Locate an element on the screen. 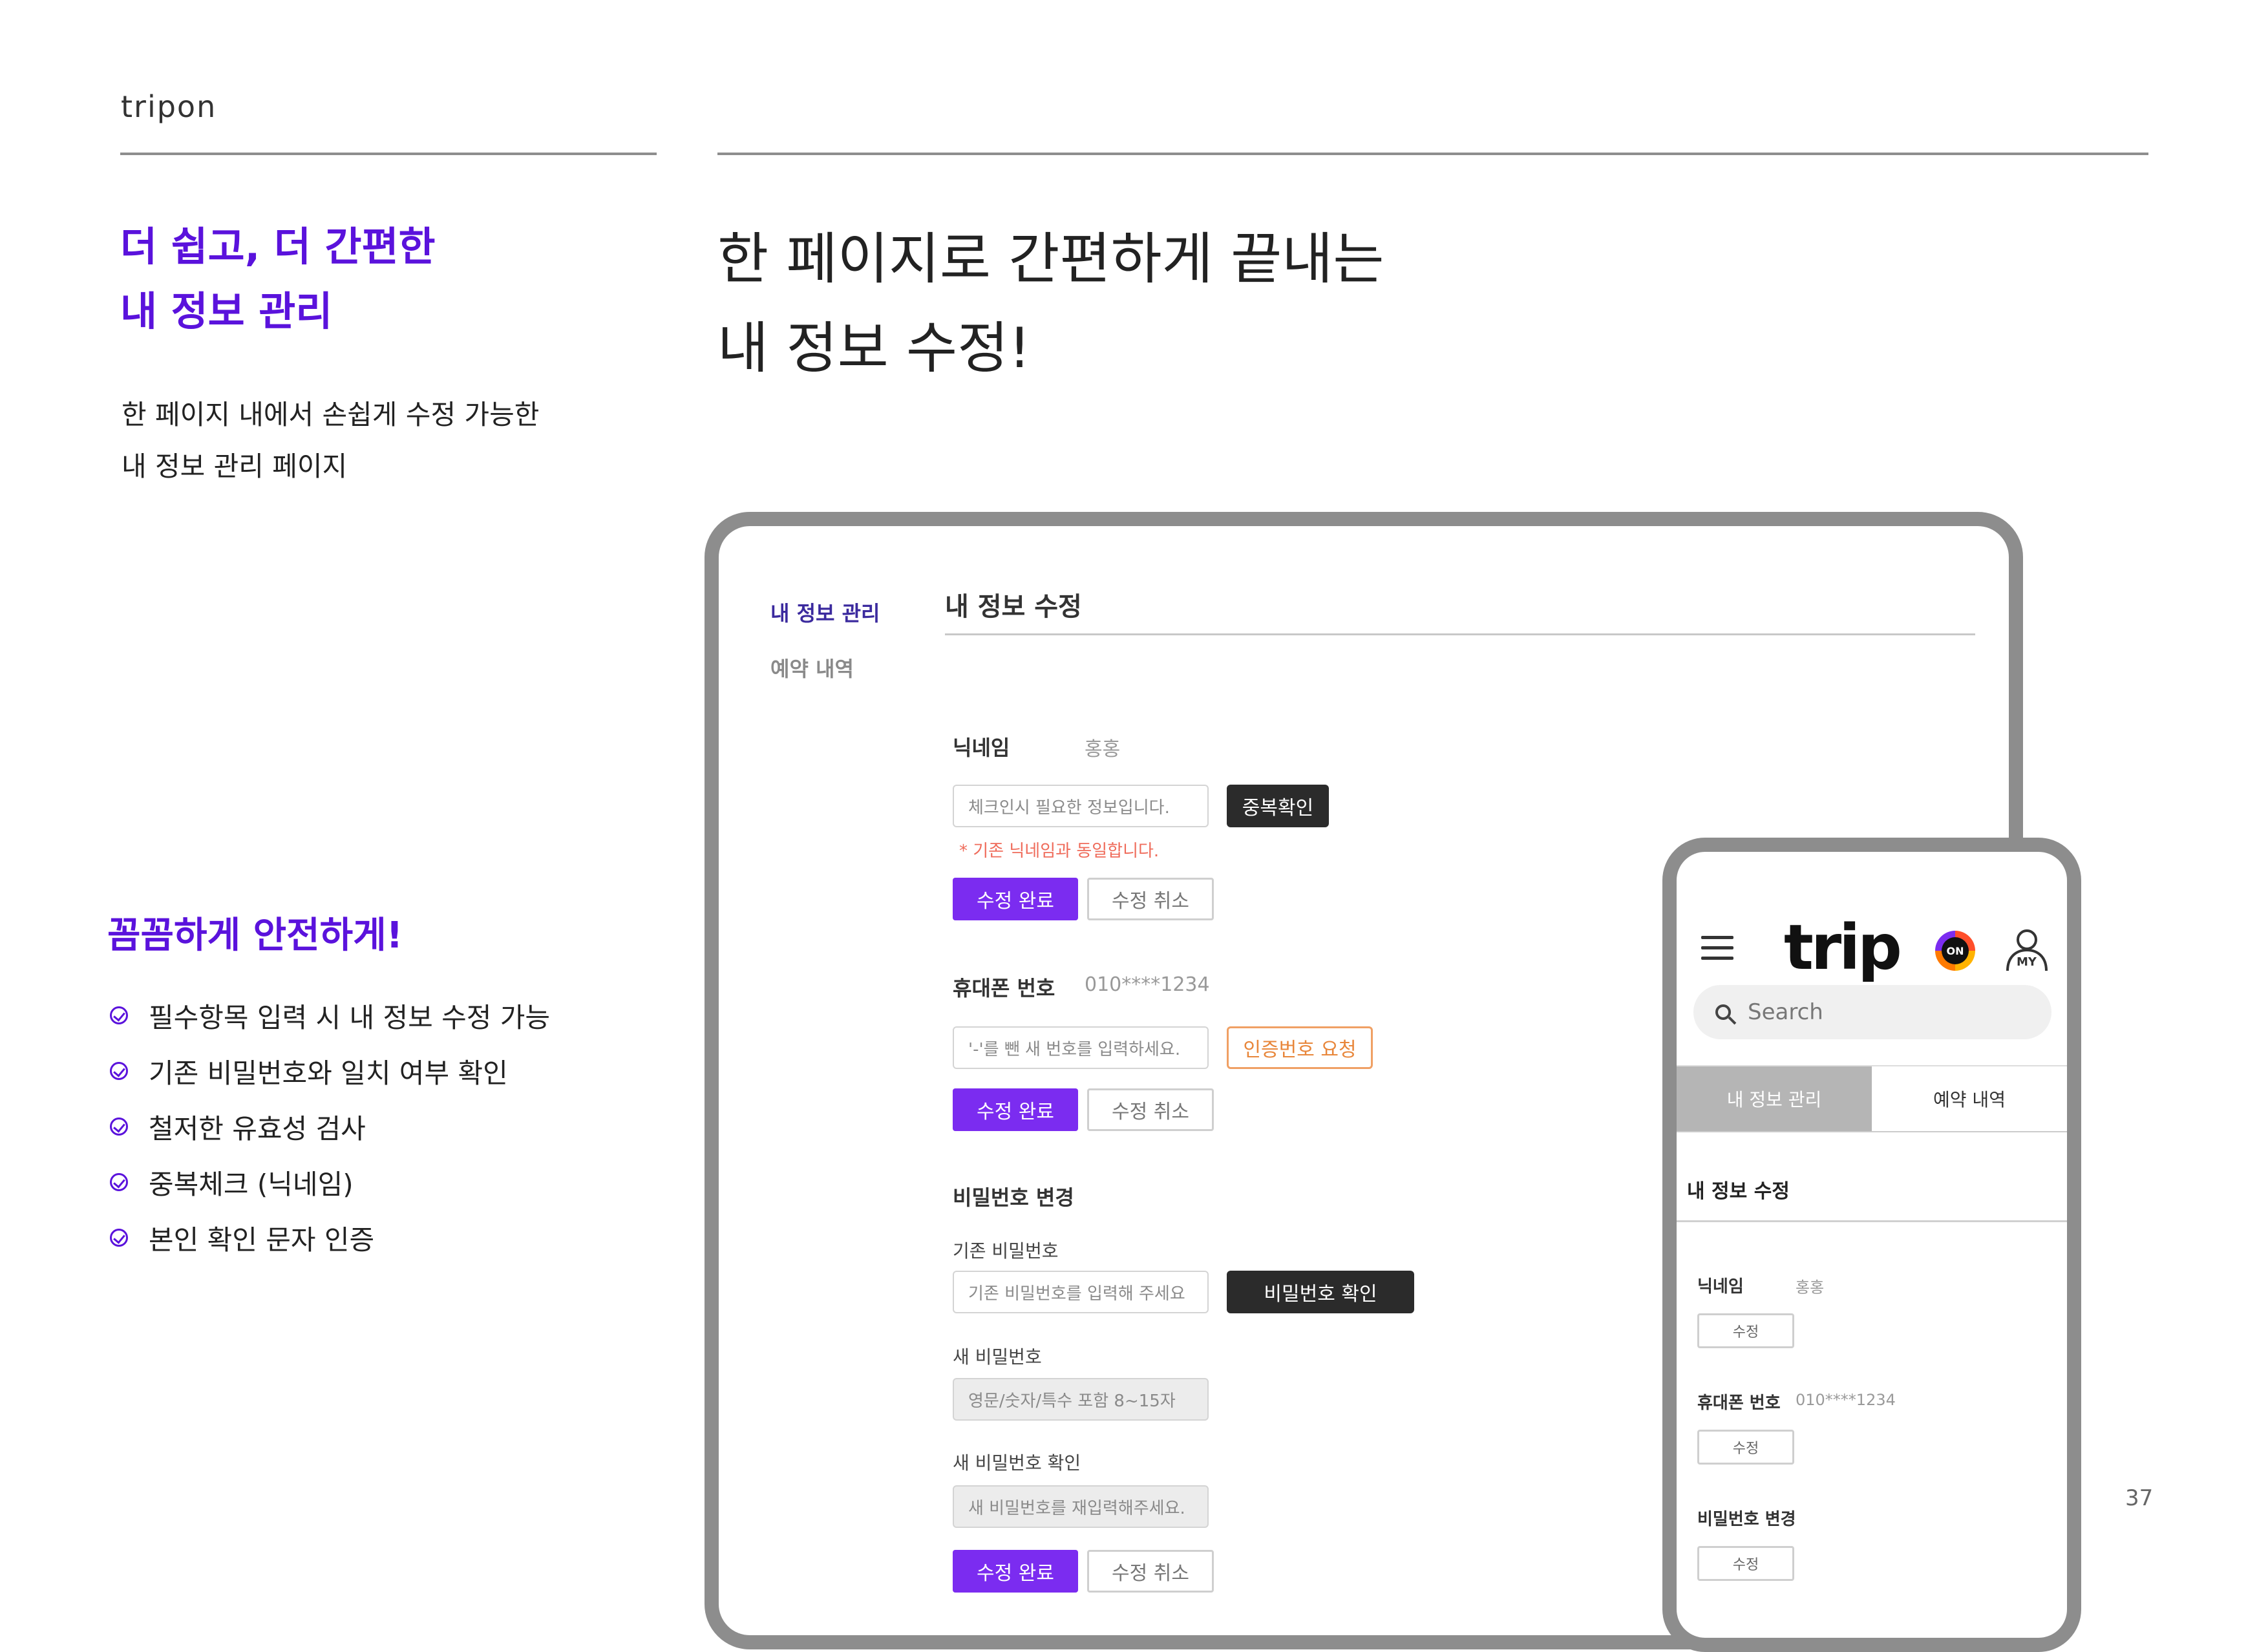 The image size is (2268, 1652). lead-title-line2: 내 정보 관리 is located at coordinates (226, 311).